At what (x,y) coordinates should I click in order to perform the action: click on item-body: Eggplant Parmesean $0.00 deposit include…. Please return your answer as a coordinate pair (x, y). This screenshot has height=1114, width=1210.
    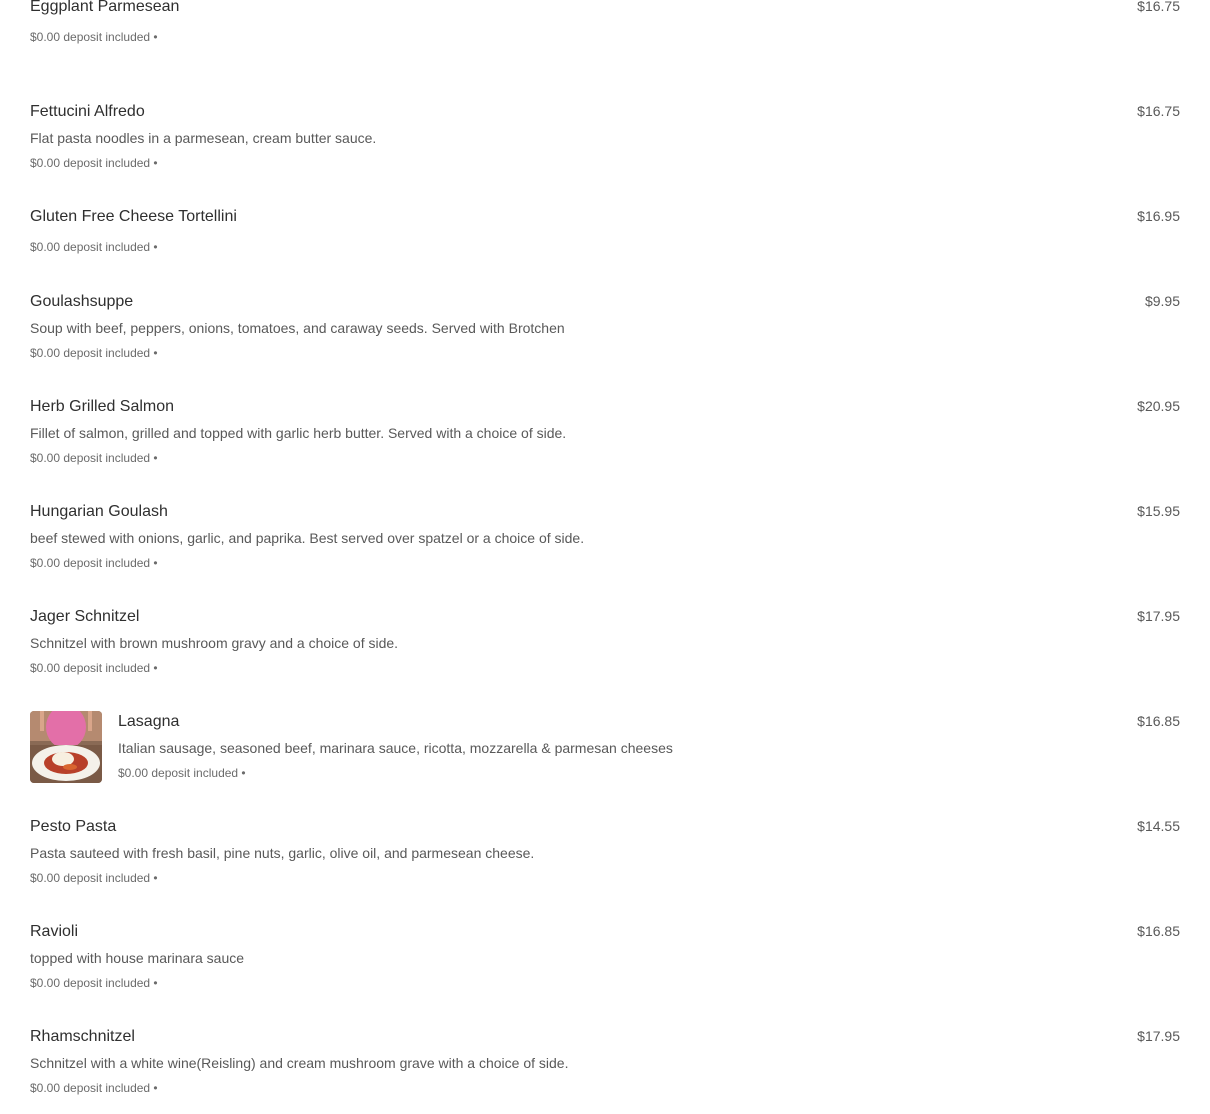
    Looking at the image, I should click on (550, 22).